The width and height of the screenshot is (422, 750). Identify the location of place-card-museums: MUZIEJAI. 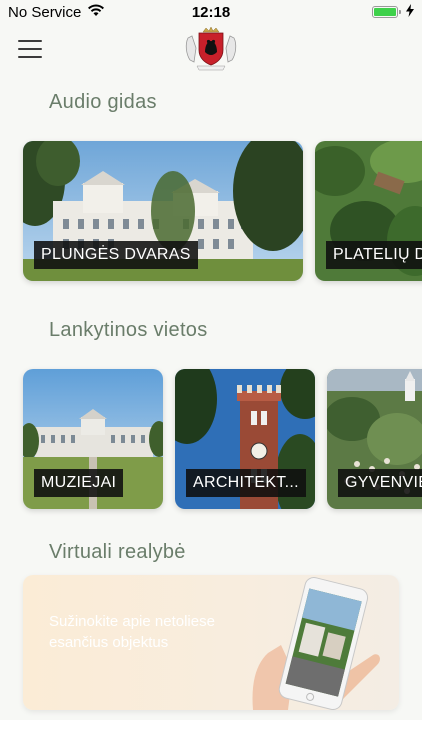
(93, 439).